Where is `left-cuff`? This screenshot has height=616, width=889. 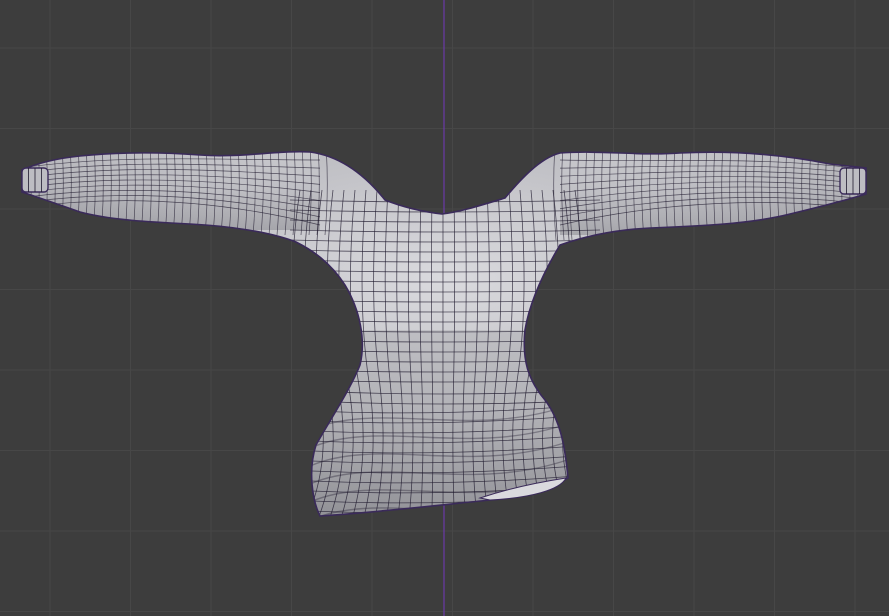
left-cuff is located at coordinates (35, 180).